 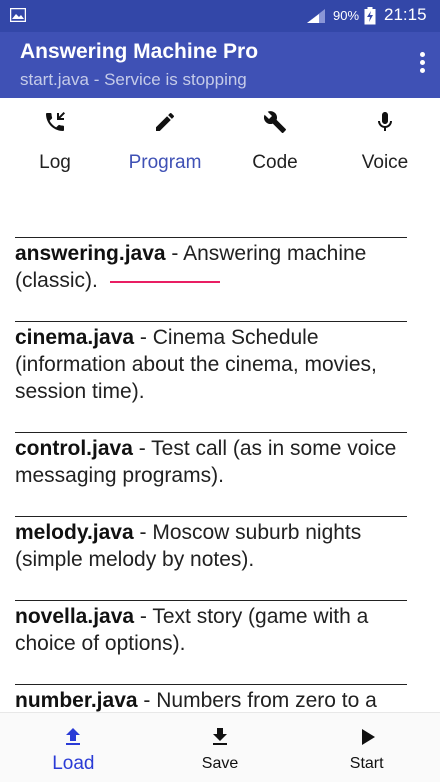 What do you see at coordinates (366, 763) in the screenshot?
I see `nav-label: Start` at bounding box center [366, 763].